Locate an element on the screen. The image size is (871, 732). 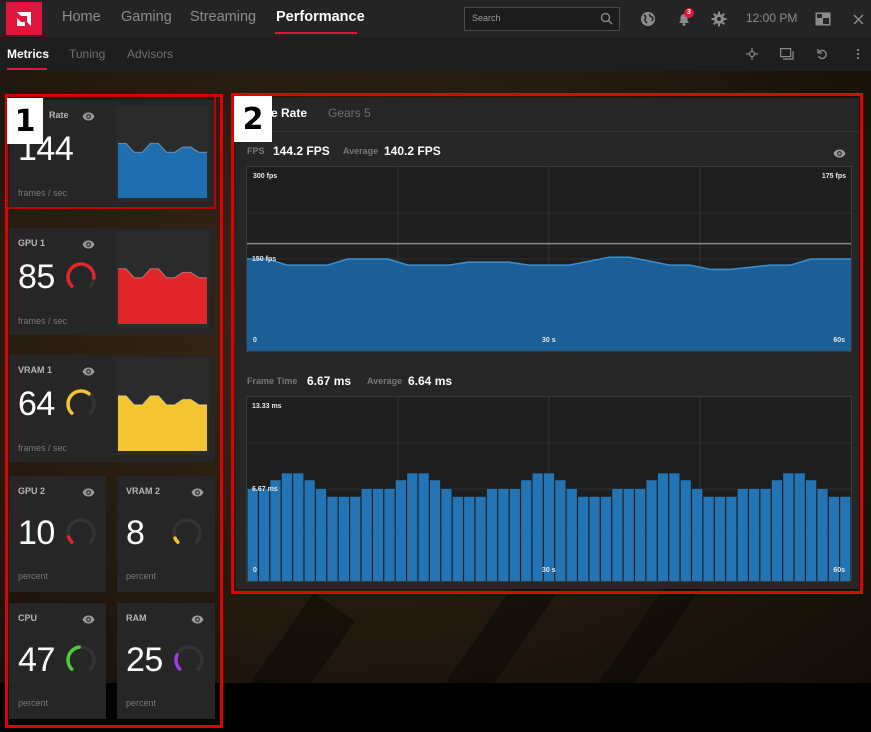
more-options-icon is located at coordinates (858, 54).